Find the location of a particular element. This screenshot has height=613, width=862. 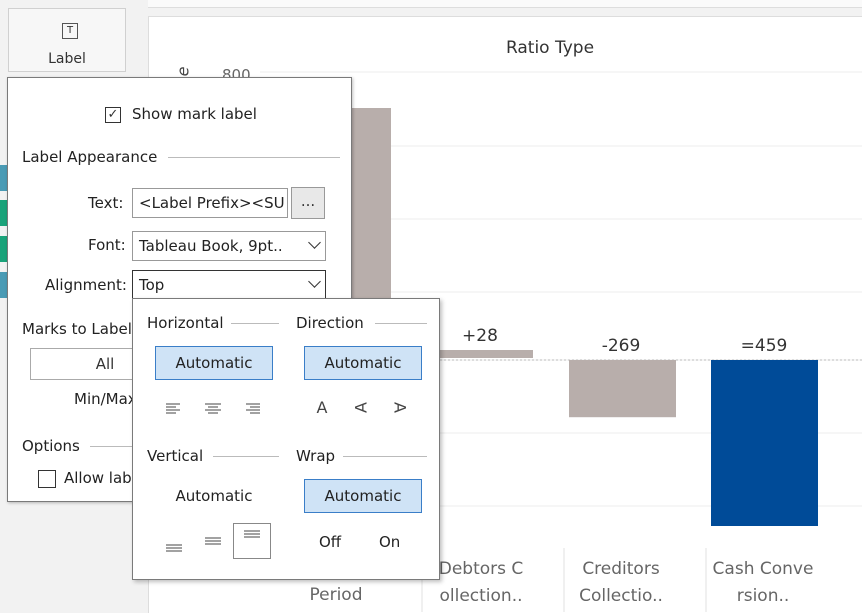

text-label-icon: T is located at coordinates (70, 31).